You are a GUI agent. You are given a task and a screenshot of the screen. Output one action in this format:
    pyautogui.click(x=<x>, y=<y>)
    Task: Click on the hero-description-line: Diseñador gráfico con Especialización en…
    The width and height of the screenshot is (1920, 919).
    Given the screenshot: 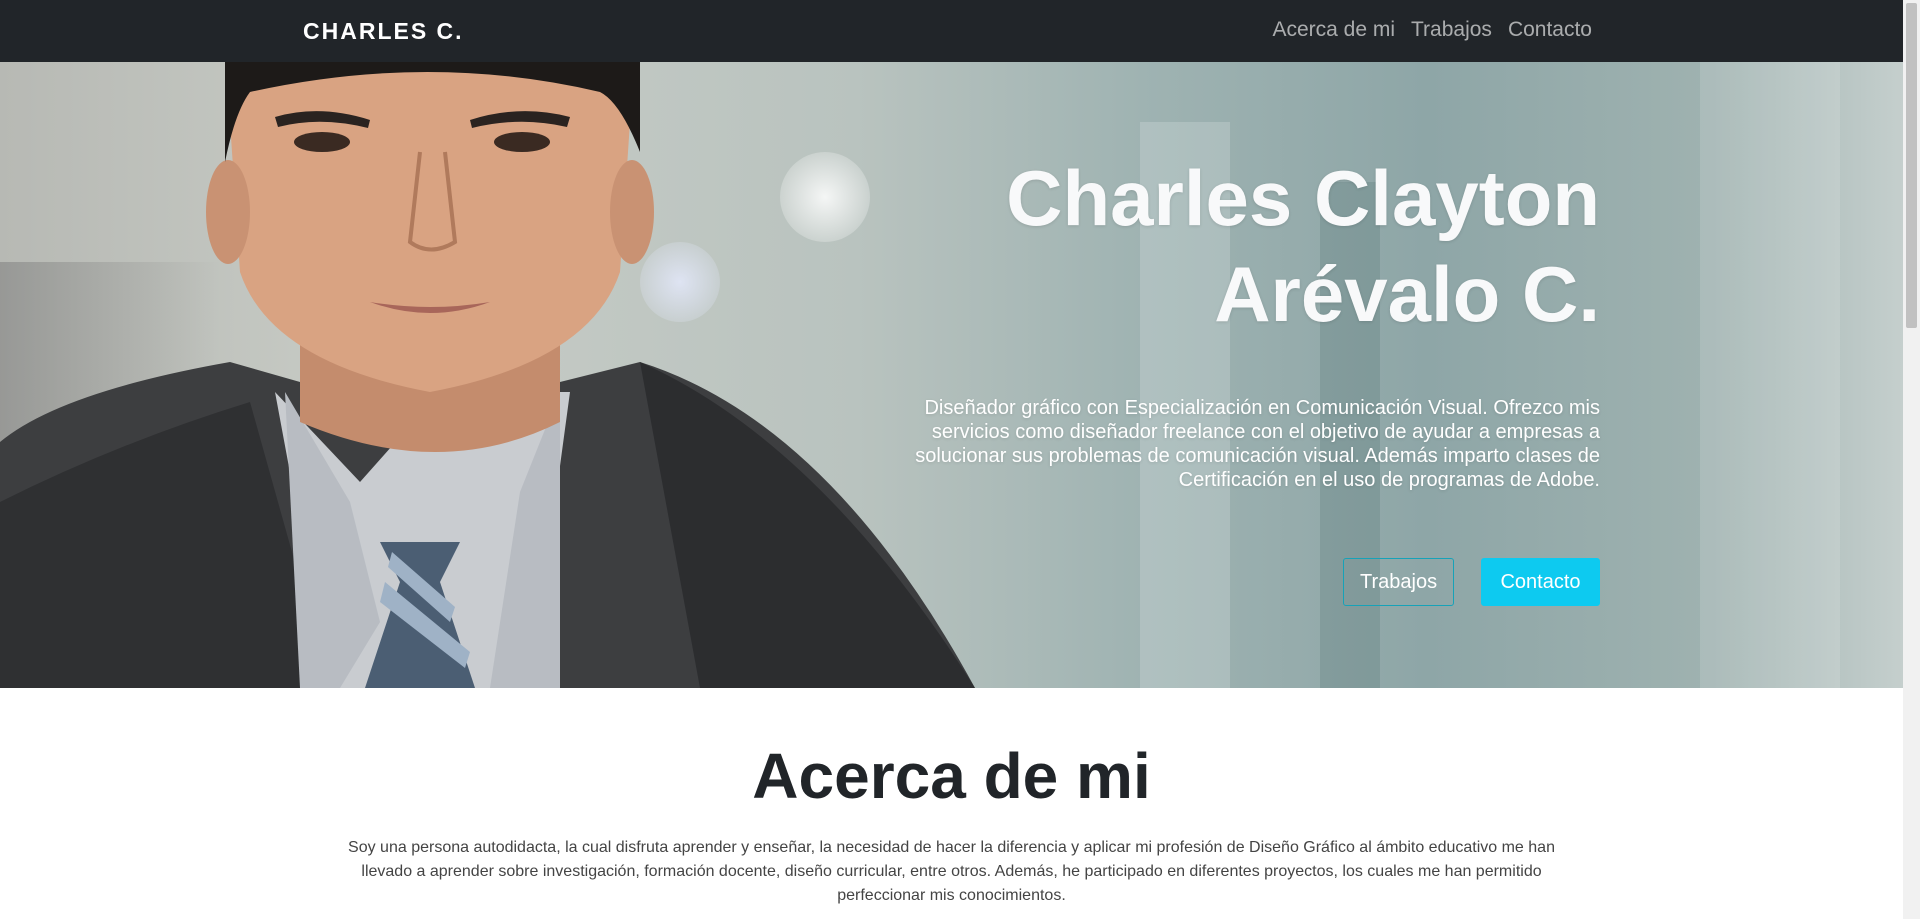 What is the action you would take?
    pyautogui.click(x=1262, y=408)
    